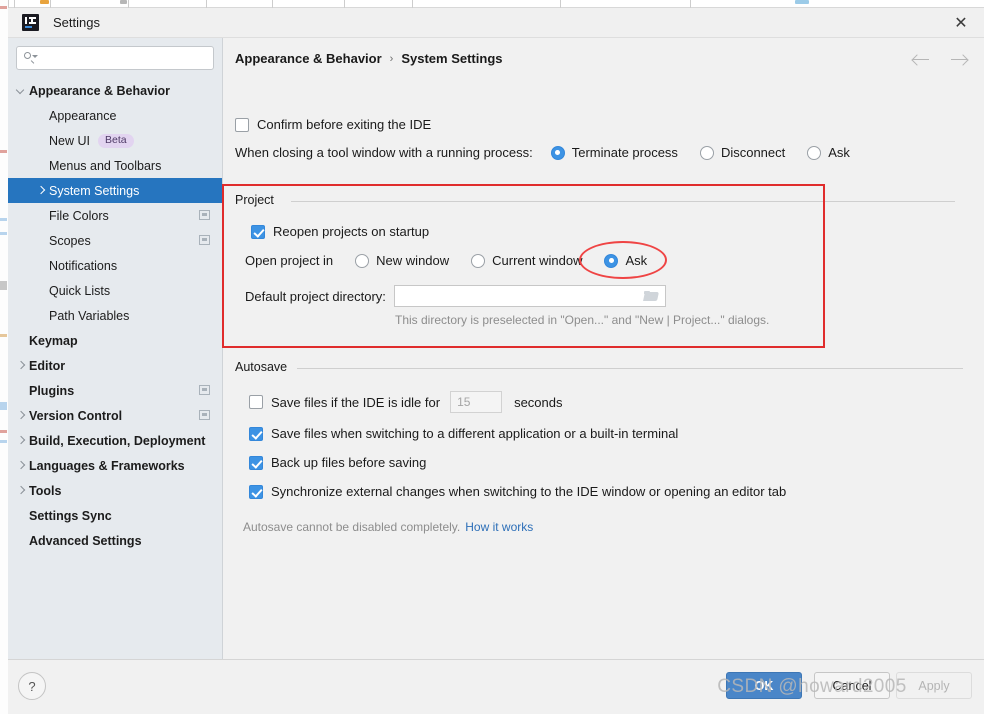 The height and width of the screenshot is (714, 984). What do you see at coordinates (258, 231) in the screenshot?
I see `reopen-projects-checkbox` at bounding box center [258, 231].